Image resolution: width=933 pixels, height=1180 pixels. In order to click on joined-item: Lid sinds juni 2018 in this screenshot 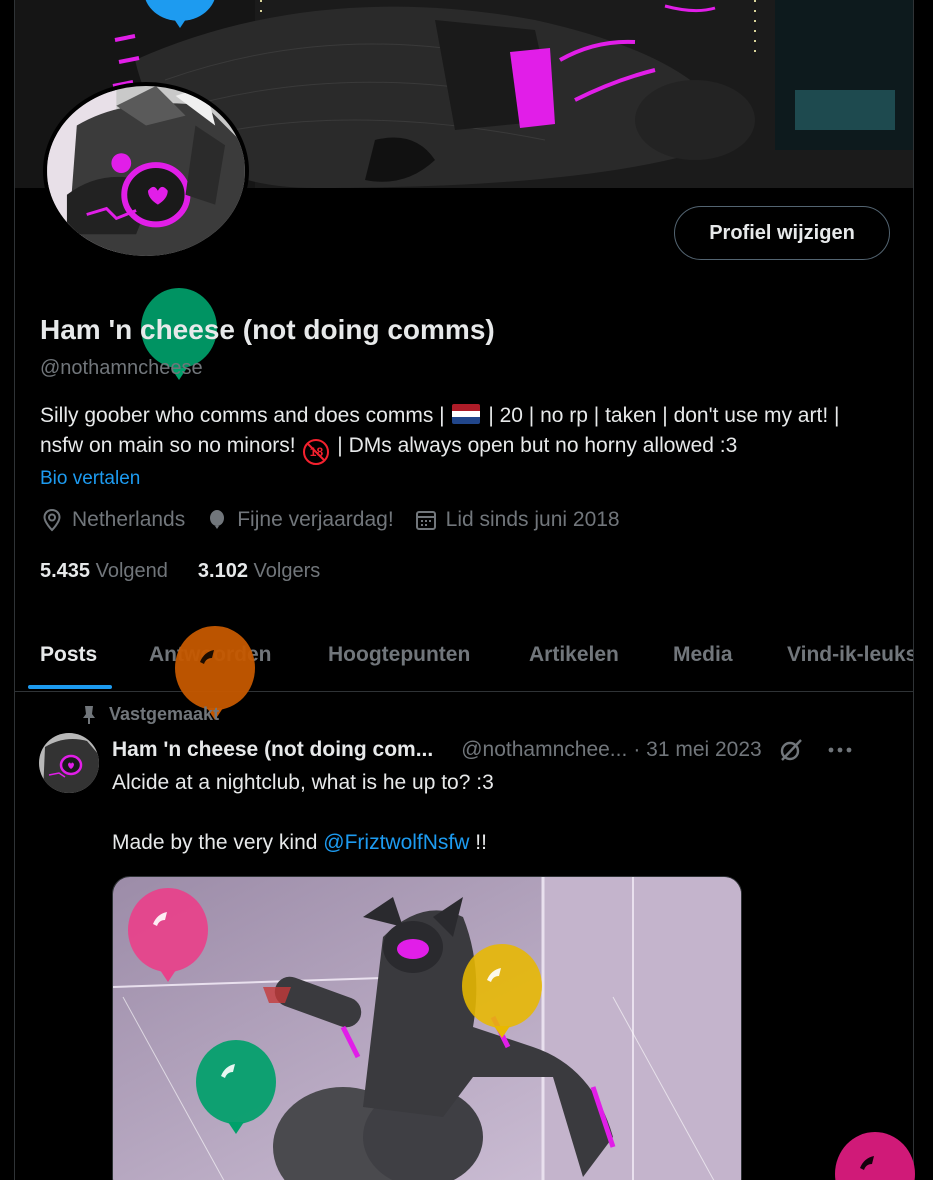, I will do `click(517, 520)`.